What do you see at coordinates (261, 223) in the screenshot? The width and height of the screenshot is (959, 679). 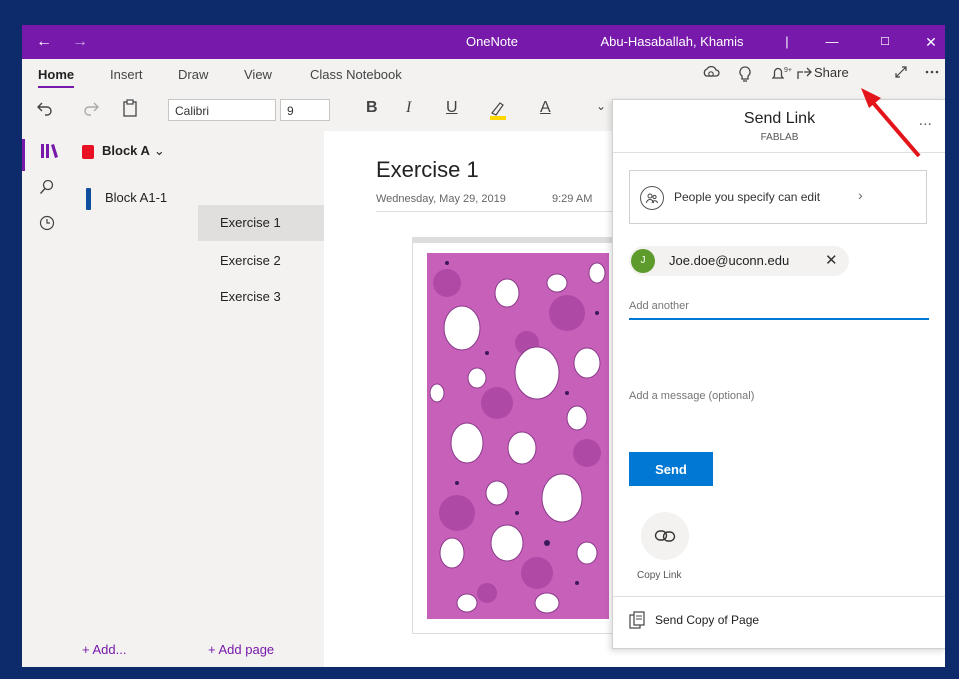 I see `page-item: Exercise 1` at bounding box center [261, 223].